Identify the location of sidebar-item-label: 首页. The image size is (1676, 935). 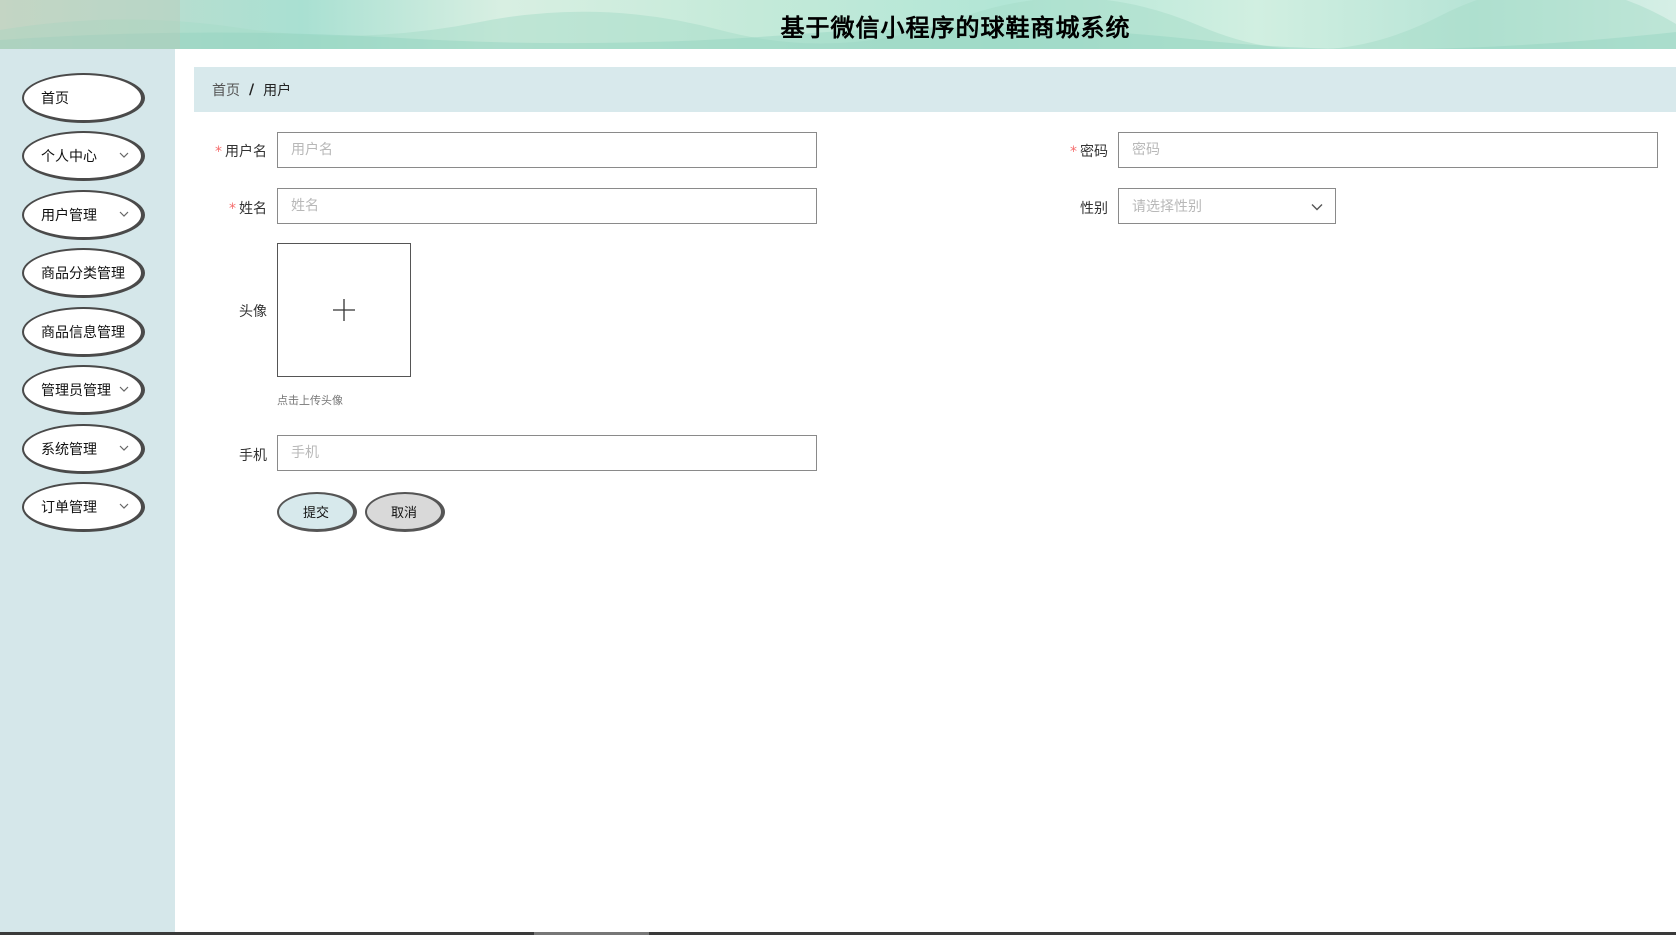
(55, 98).